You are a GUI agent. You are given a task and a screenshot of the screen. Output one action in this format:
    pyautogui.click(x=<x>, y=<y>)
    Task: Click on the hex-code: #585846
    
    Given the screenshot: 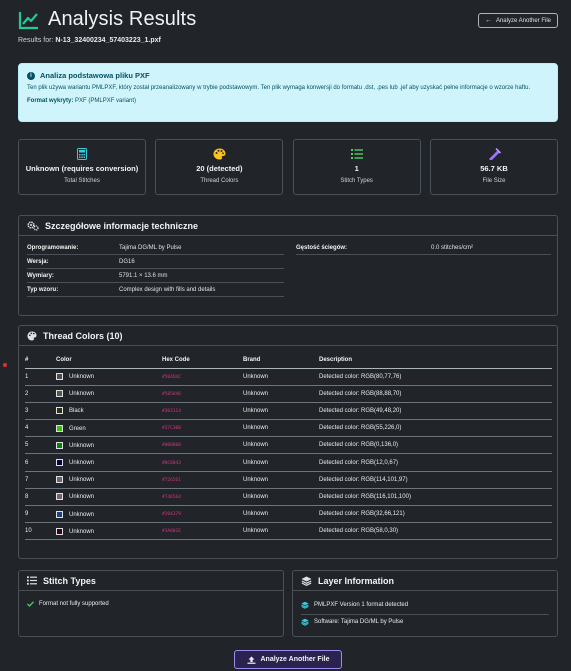 What is the action you would take?
    pyautogui.click(x=171, y=394)
    